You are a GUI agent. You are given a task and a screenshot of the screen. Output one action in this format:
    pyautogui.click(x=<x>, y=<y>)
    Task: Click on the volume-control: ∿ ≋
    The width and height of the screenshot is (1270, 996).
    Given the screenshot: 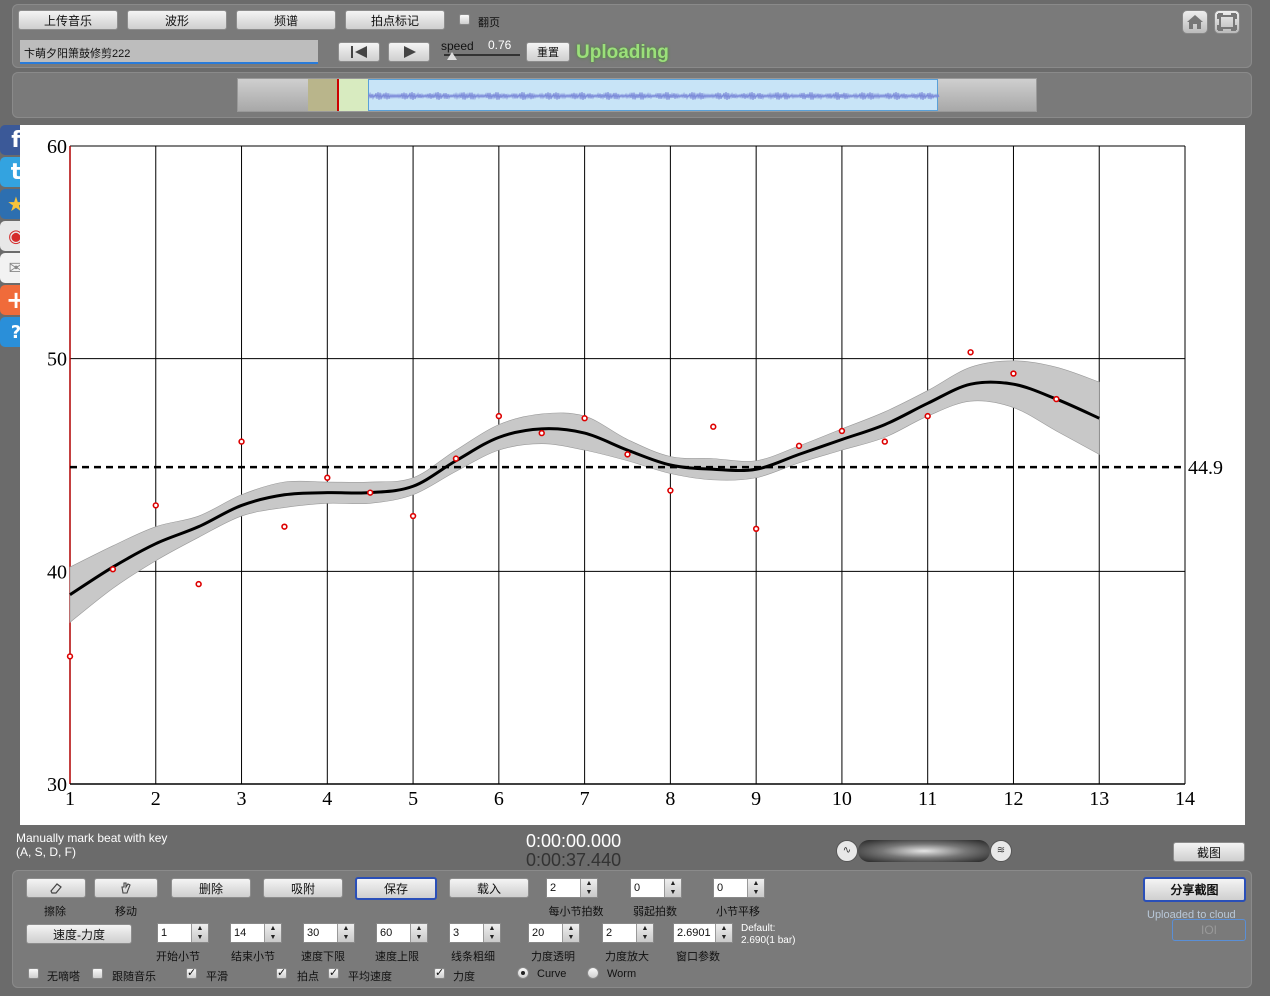 What is the action you would take?
    pyautogui.click(x=924, y=851)
    